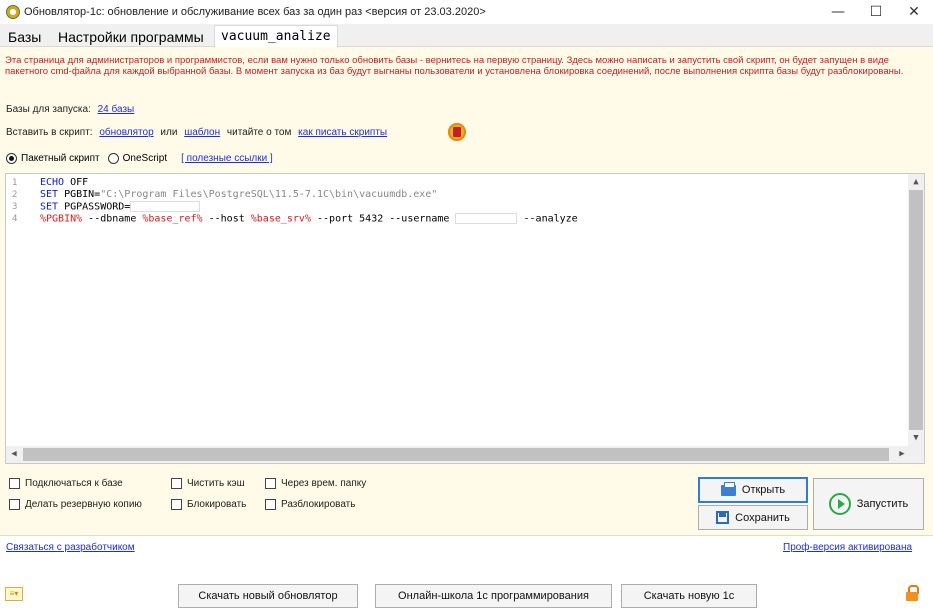 The height and width of the screenshot is (612, 933). I want to click on tab-bases: Базы, so click(24, 37).